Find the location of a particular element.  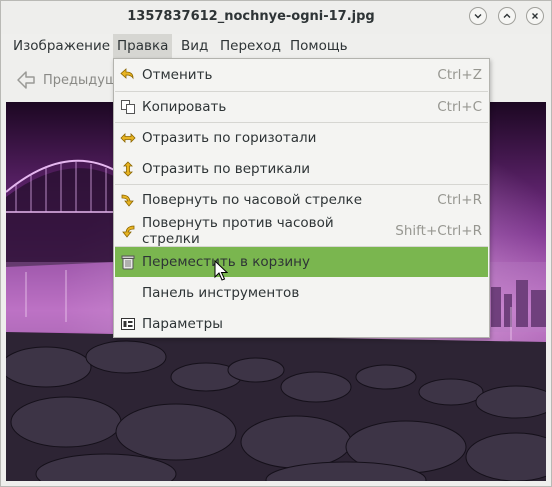

menu-item-undo: Отменить Ctrl+Z is located at coordinates (301, 75).